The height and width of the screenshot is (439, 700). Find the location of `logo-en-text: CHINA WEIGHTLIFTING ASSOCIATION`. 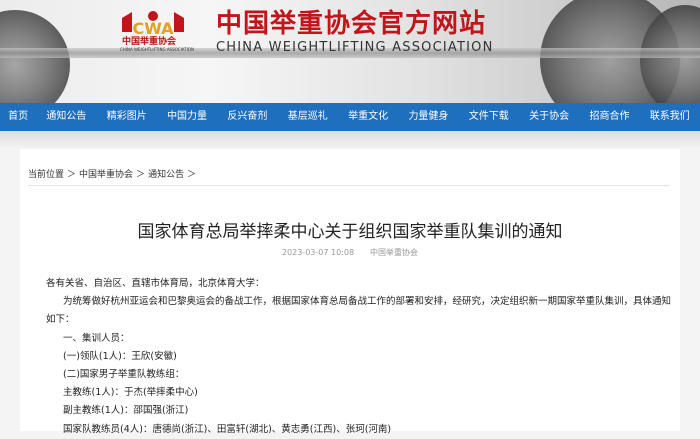

logo-en-text: CHINA WEIGHTLIFTING ASSOCIATION is located at coordinates (157, 49).